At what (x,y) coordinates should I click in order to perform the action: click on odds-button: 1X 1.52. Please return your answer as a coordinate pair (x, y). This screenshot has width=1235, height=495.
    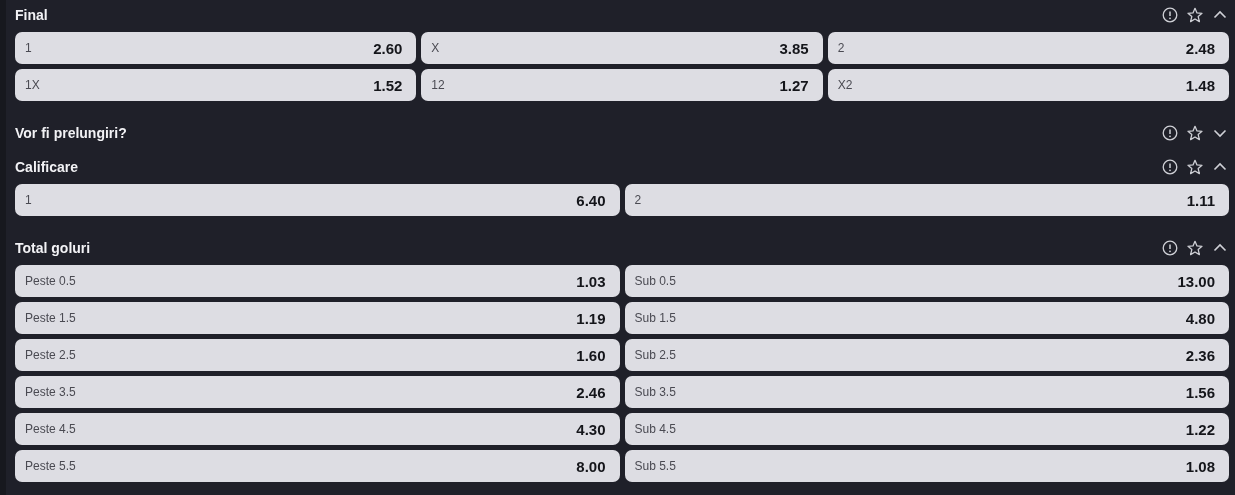
    Looking at the image, I should click on (216, 85).